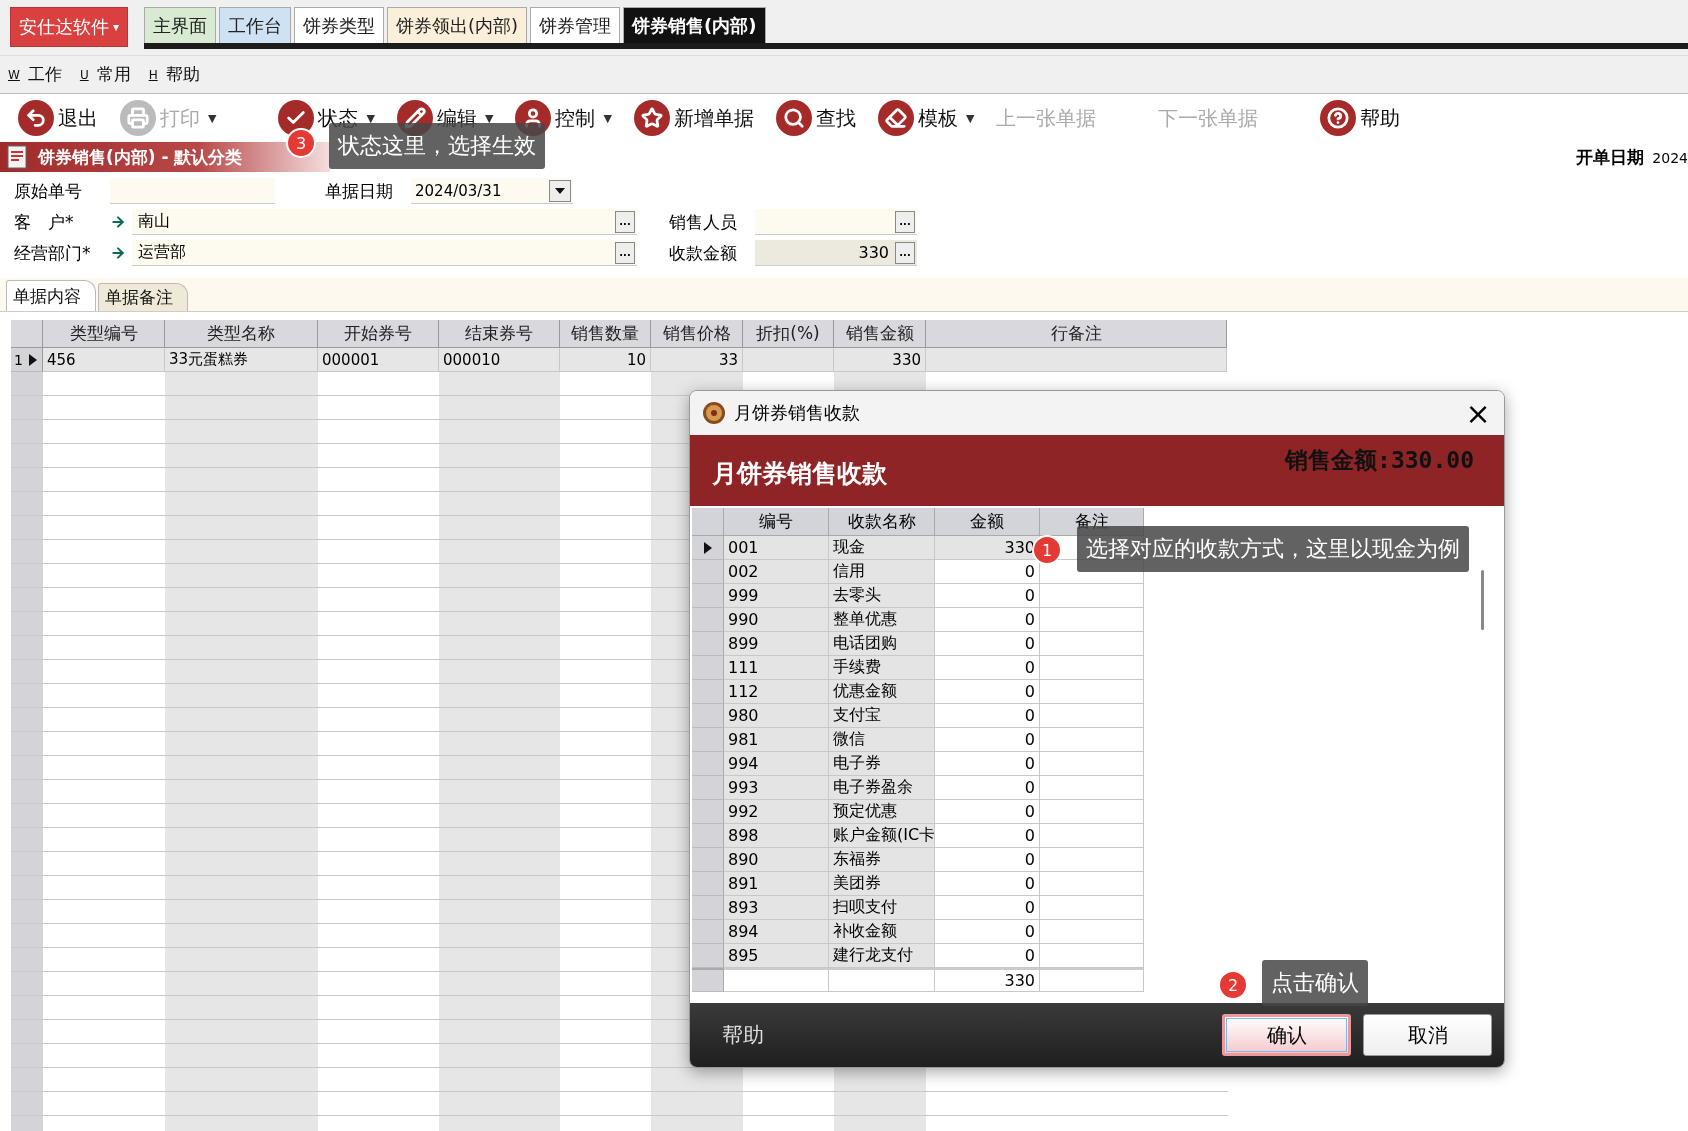 Image resolution: width=1688 pixels, height=1131 pixels. I want to click on current-row-icon, so click(32, 359).